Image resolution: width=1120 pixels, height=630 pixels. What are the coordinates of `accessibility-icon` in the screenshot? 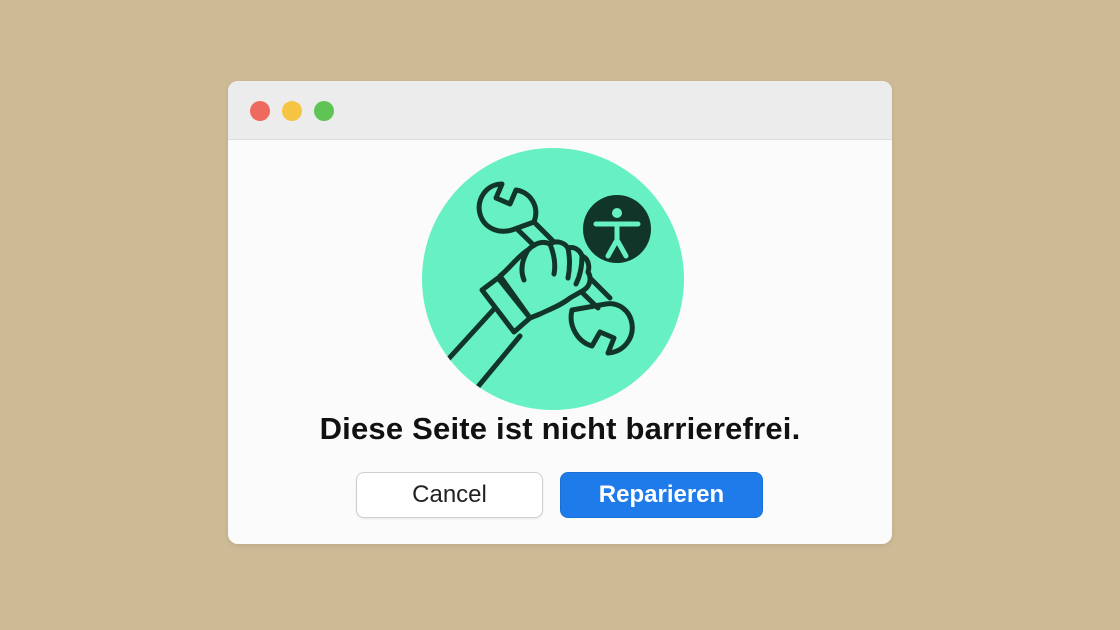 It's located at (617, 229).